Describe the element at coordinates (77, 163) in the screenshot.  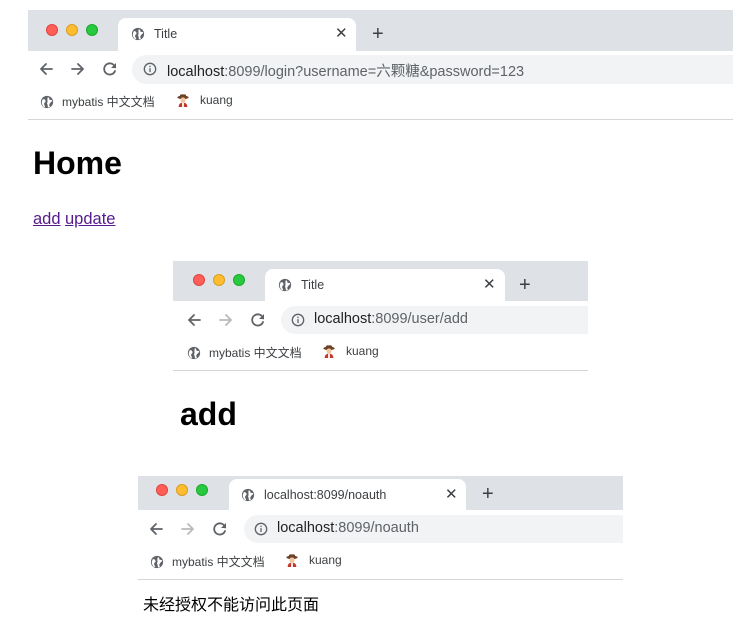
I see `page-heading: Home` at that location.